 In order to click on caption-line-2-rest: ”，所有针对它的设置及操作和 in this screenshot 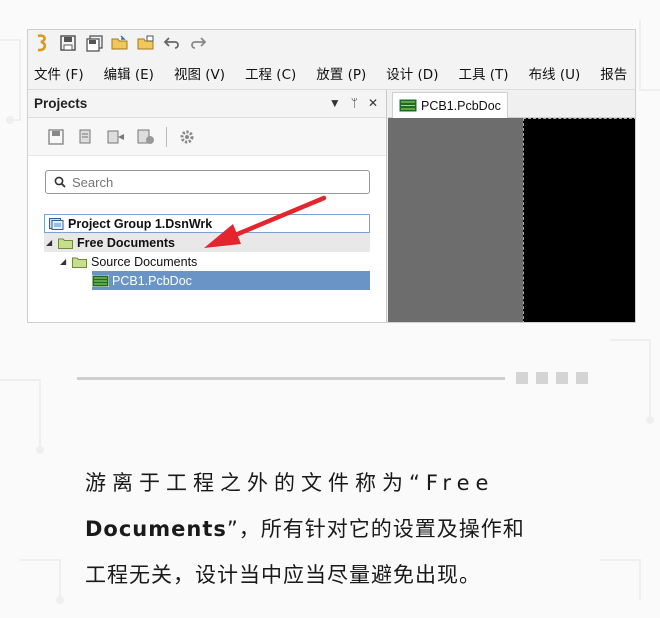, I will do `click(375, 529)`.